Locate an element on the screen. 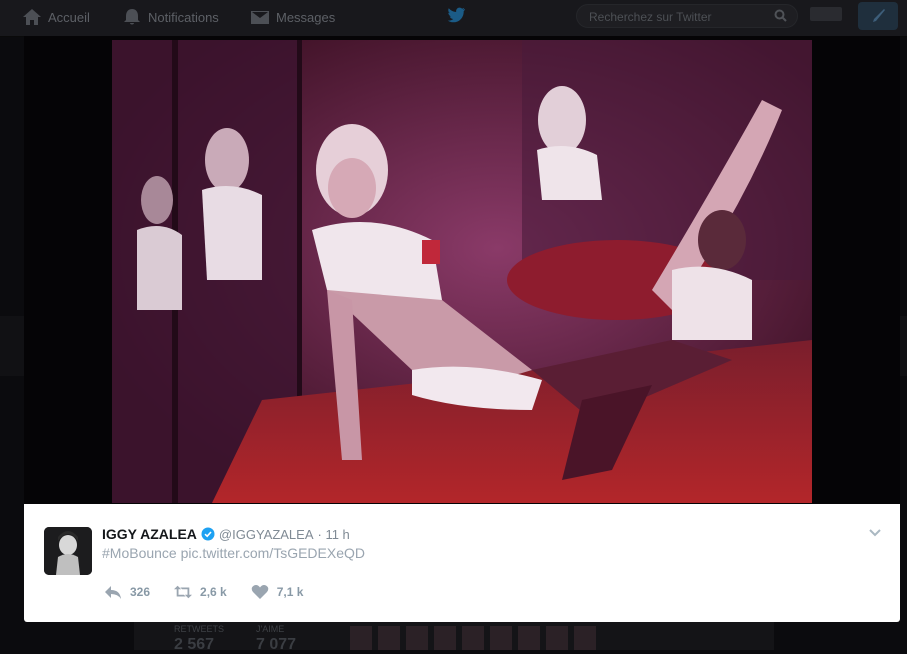  tweet-text: #MoBounce pic.twitter.com/TsGEDEXeQD is located at coordinates (233, 553).